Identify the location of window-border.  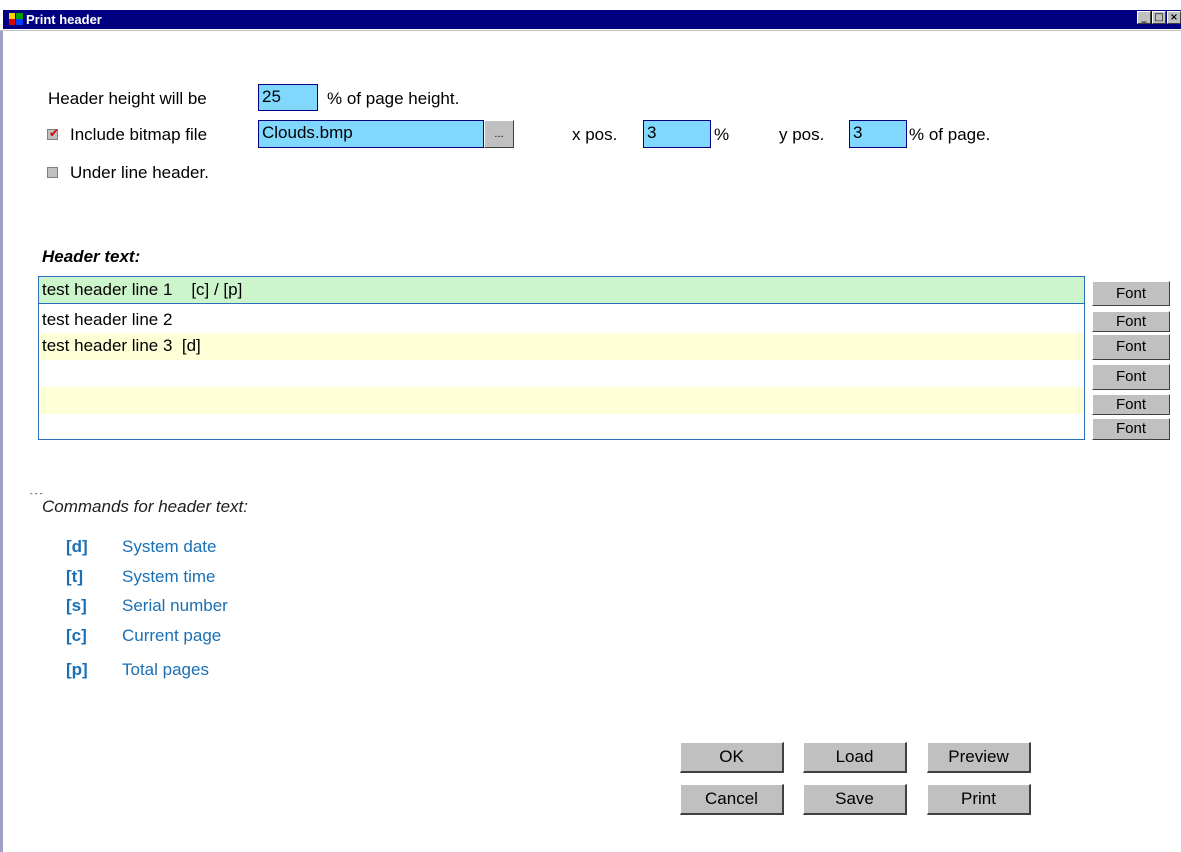
(1, 426).